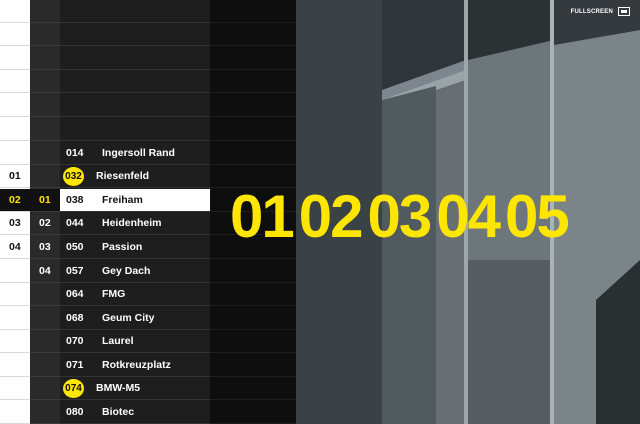 Image resolution: width=640 pixels, height=424 pixels. Describe the element at coordinates (81, 223) in the screenshot. I see `project-number: 044` at that location.